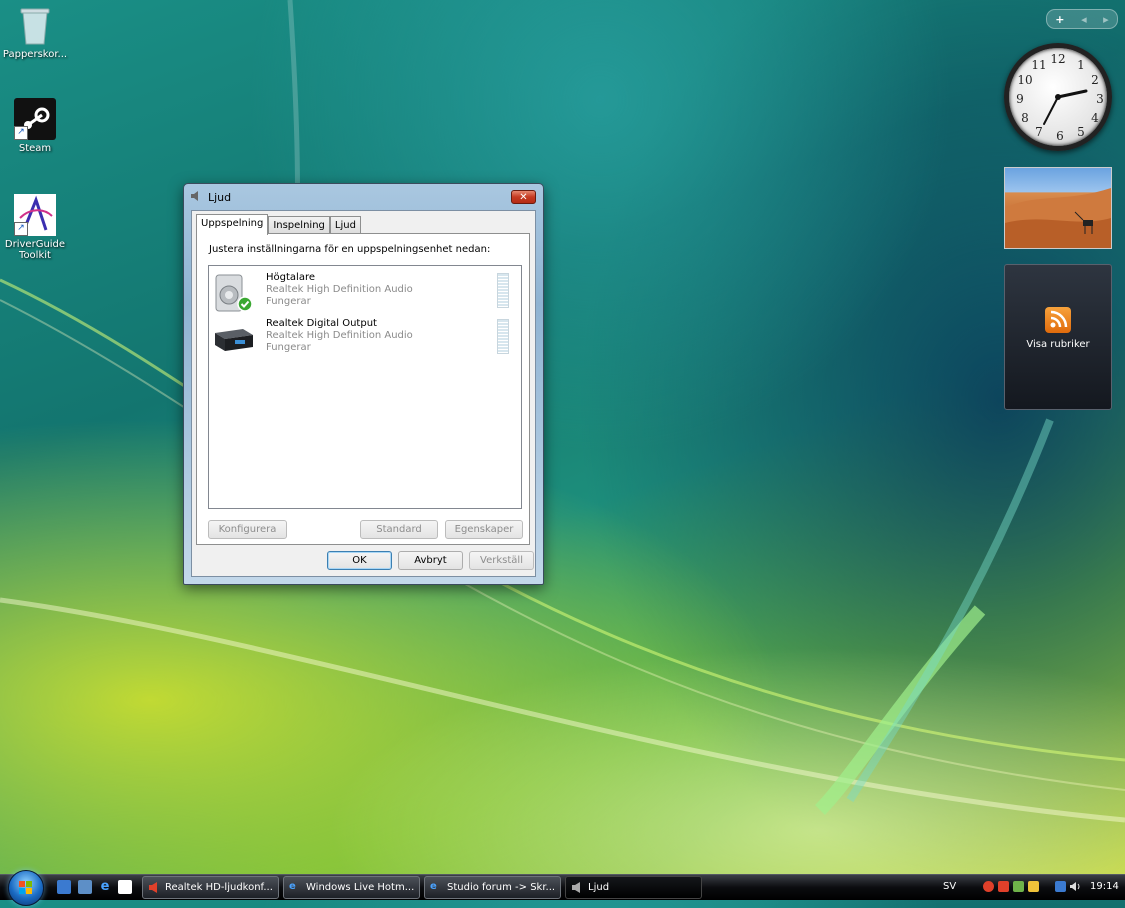 The height and width of the screenshot is (908, 1125). What do you see at coordinates (85, 887) in the screenshot?
I see `switch-windows-icon` at bounding box center [85, 887].